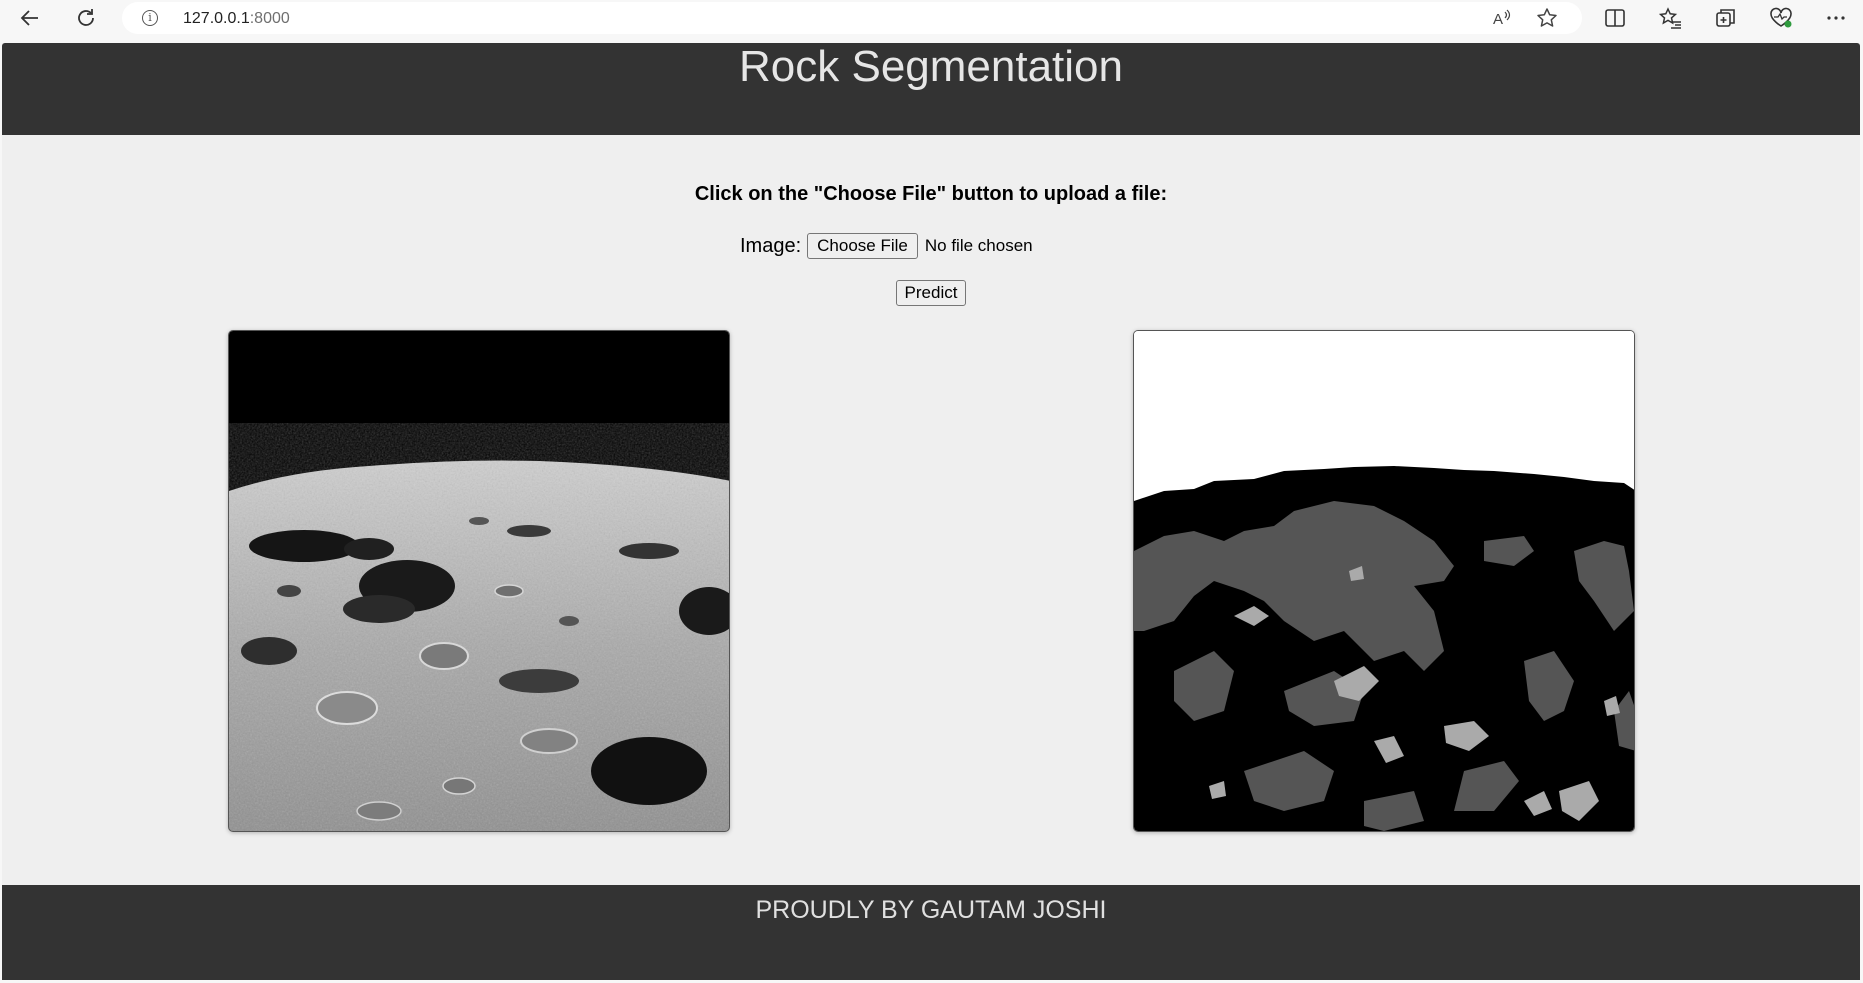 This screenshot has height=983, width=1863. I want to click on browser-toolbar: i 127.0.0.1:8000 A, so click(931, 18).